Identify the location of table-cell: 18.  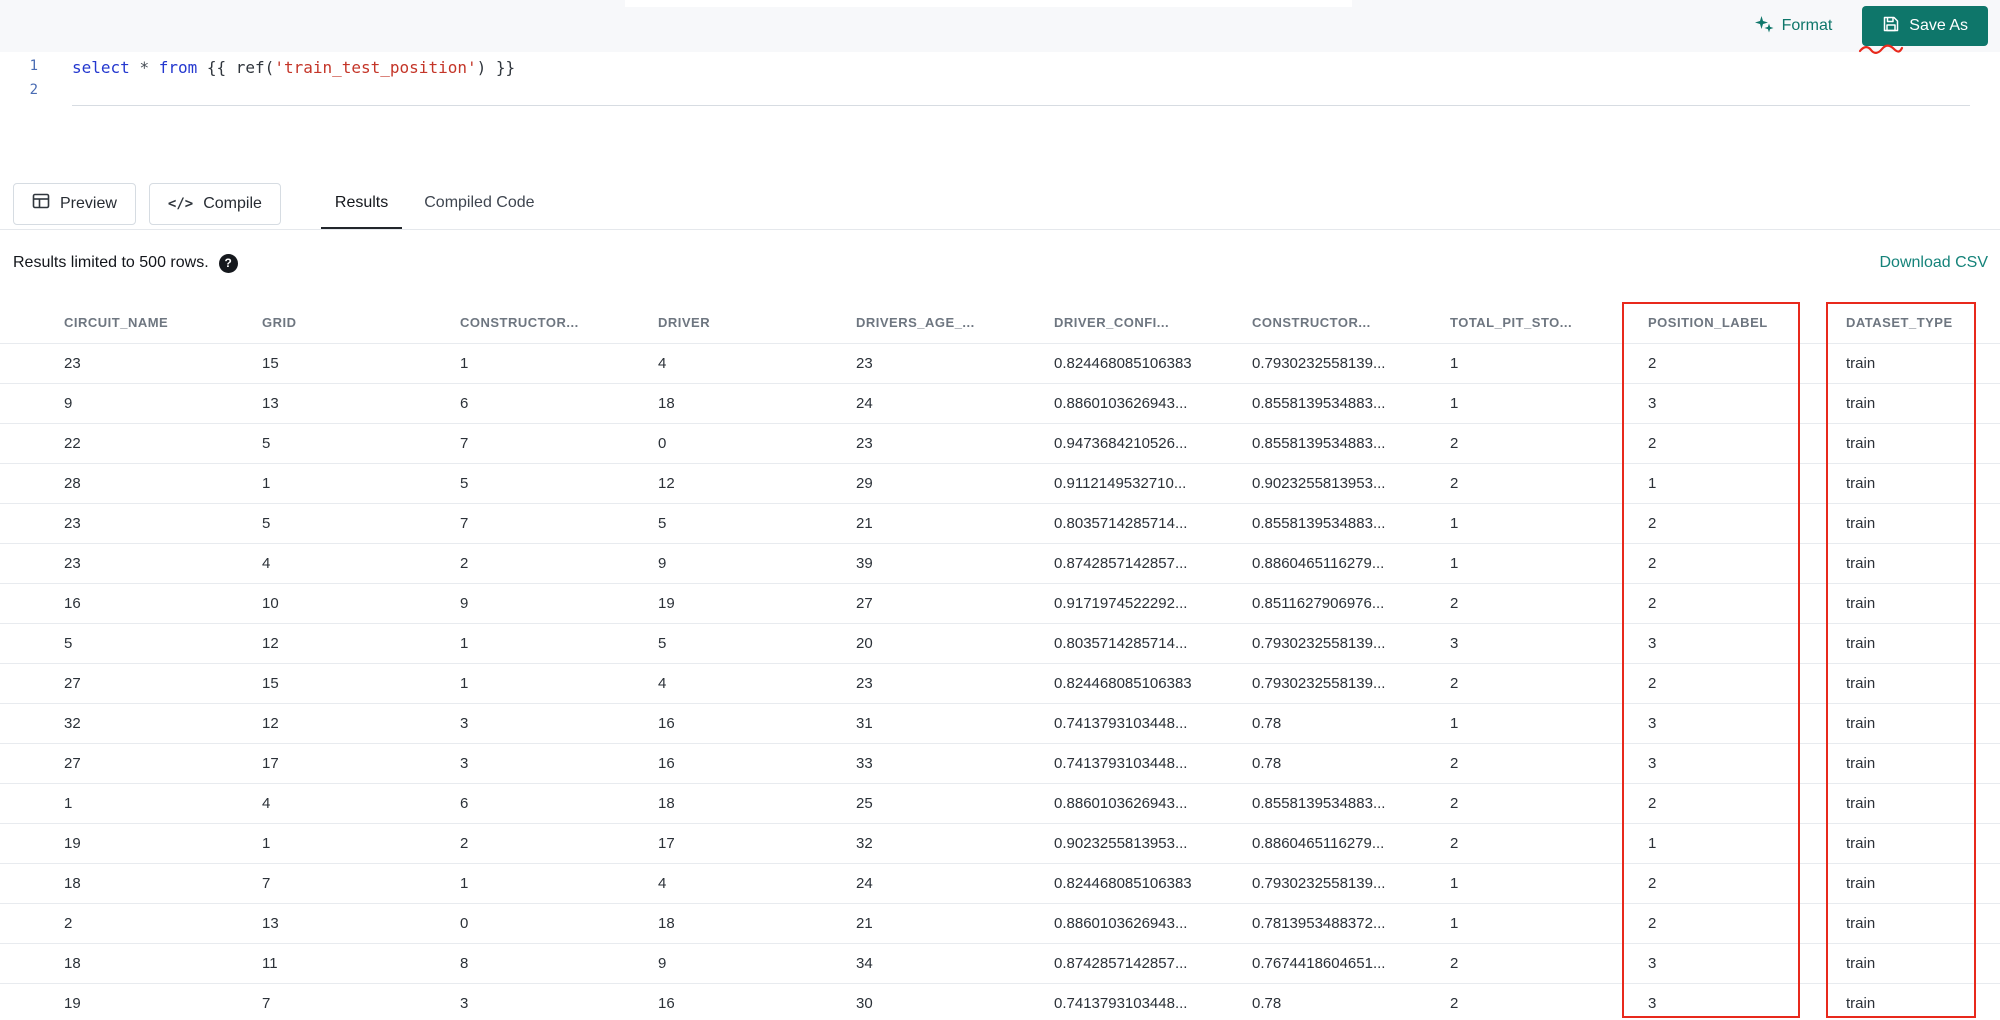
(666, 803).